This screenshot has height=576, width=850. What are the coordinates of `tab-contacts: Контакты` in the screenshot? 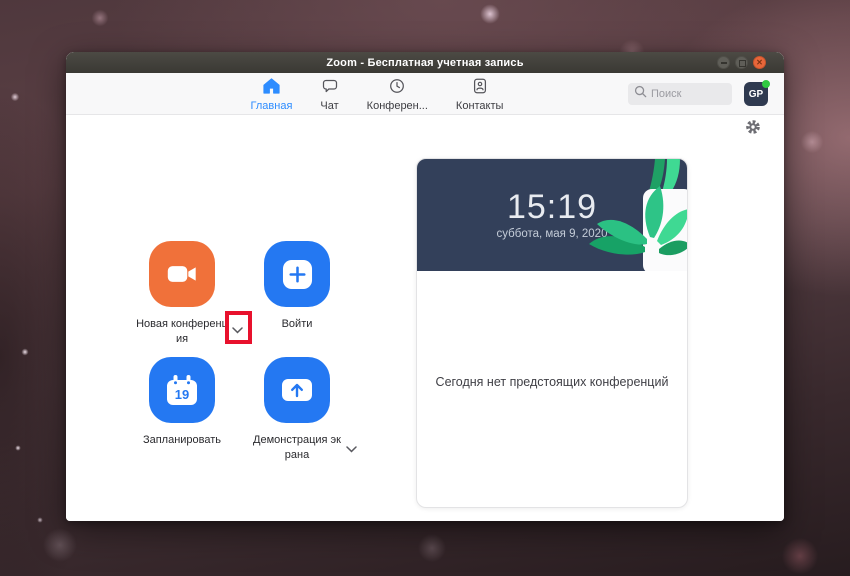 It's located at (480, 94).